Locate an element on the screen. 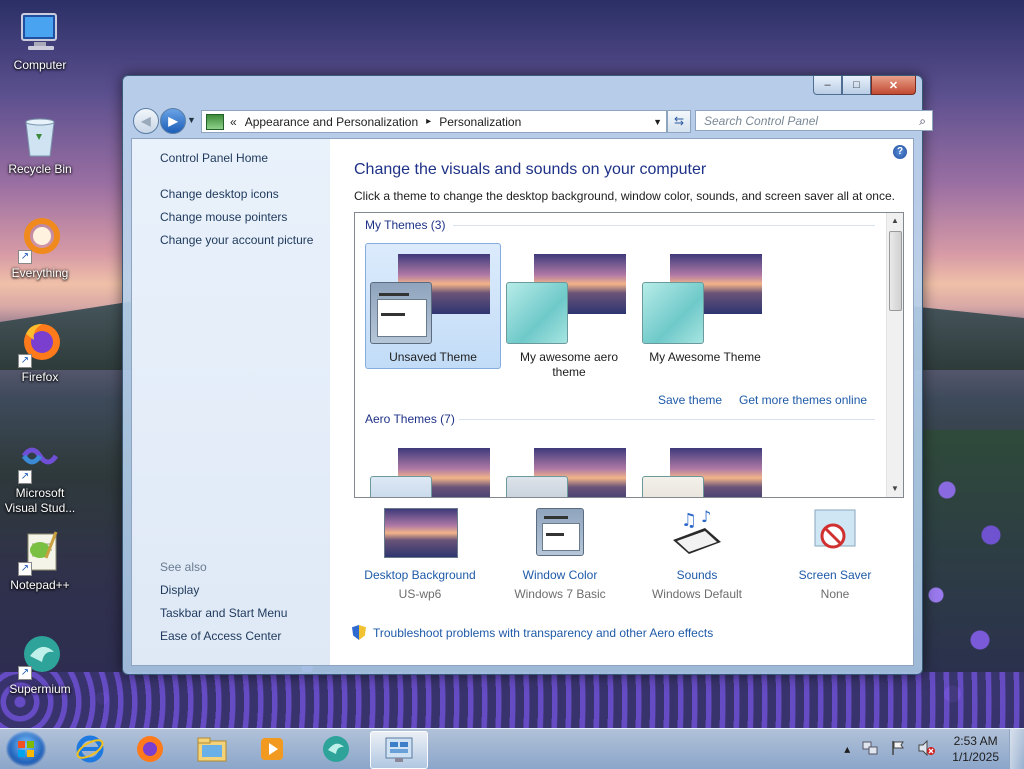 This screenshot has height=769, width=1024. back-button: ◀ is located at coordinates (146, 121).